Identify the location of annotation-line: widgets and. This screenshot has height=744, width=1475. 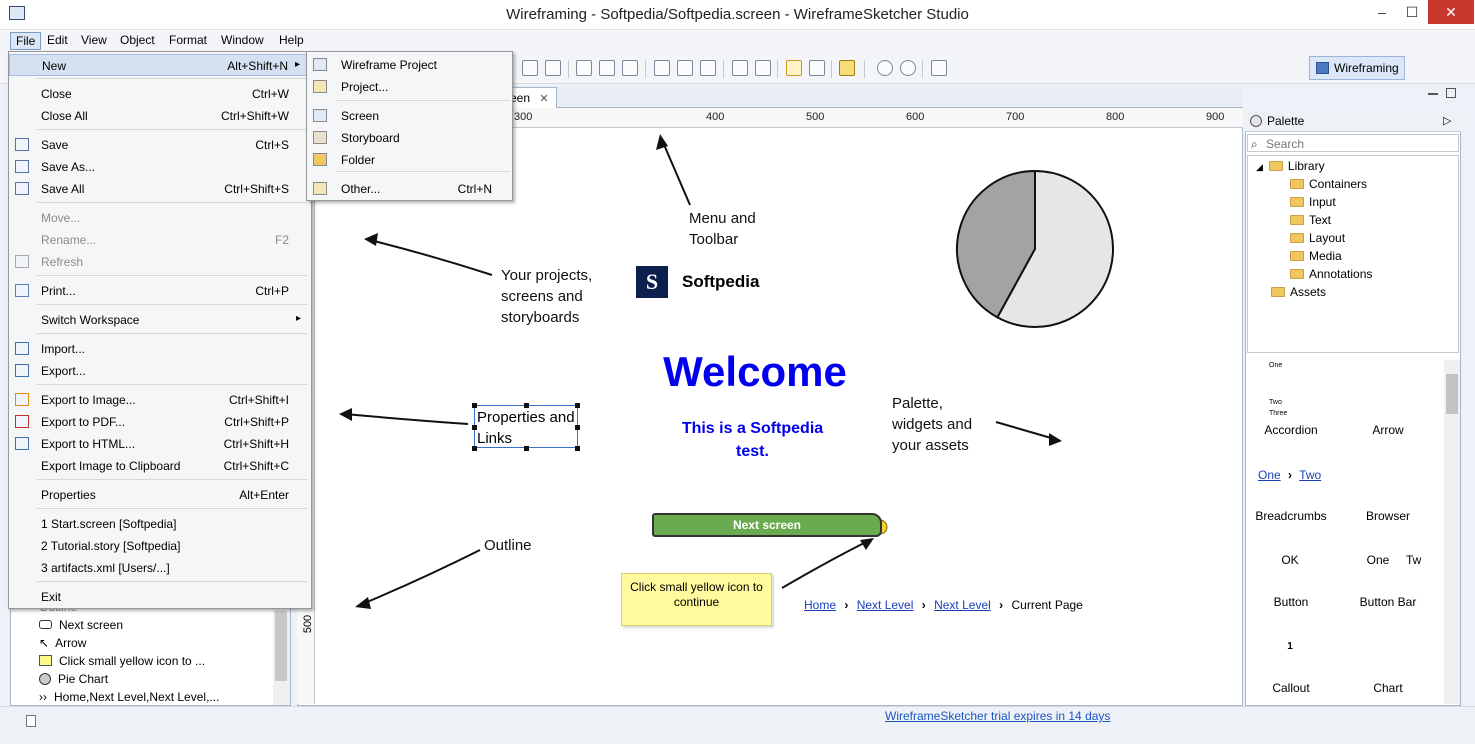
(932, 424).